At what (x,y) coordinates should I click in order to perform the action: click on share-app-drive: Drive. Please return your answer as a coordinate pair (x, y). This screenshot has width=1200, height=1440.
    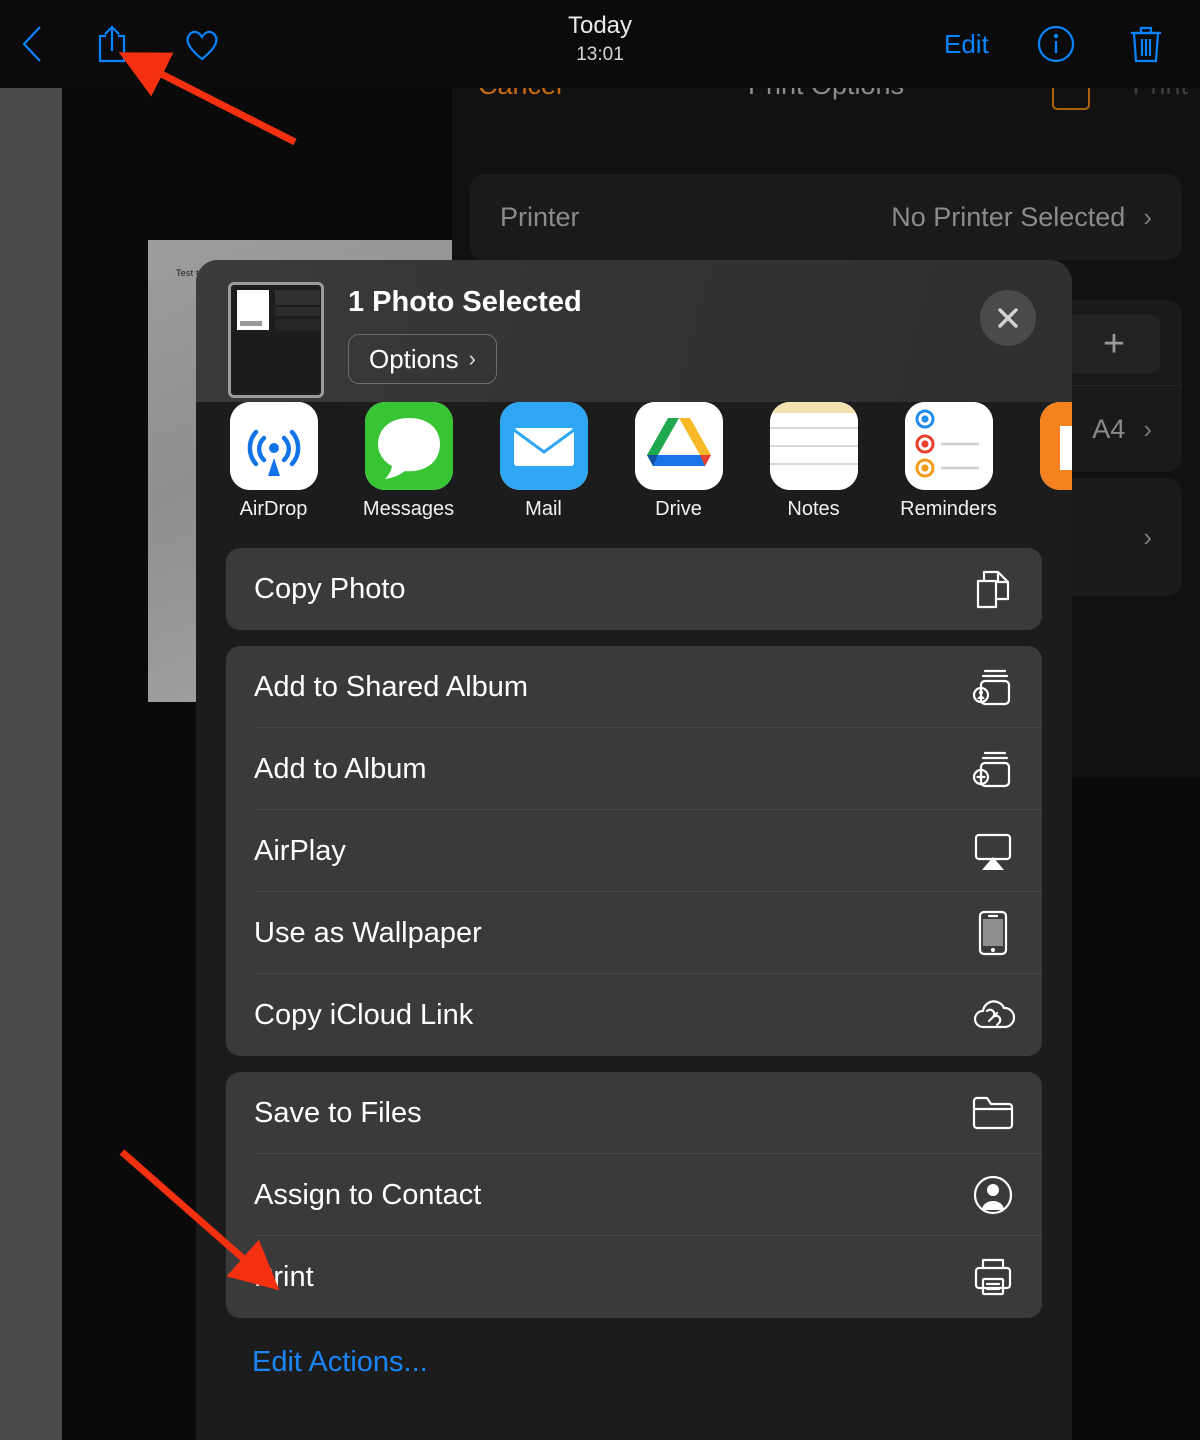
    Looking at the image, I should click on (678, 467).